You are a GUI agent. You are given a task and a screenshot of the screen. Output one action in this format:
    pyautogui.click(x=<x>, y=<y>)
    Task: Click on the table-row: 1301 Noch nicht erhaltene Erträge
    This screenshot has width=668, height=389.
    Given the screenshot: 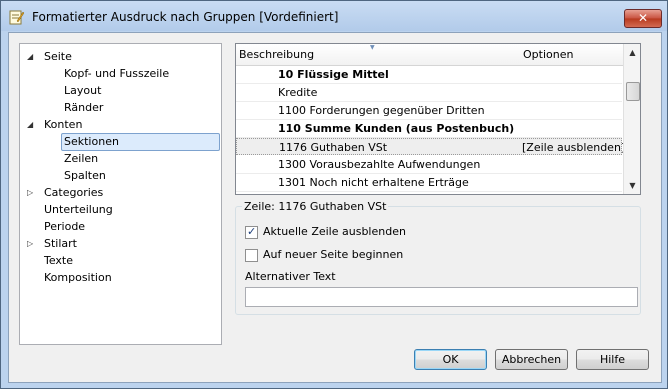 What is the action you would take?
    pyautogui.click(x=429, y=183)
    